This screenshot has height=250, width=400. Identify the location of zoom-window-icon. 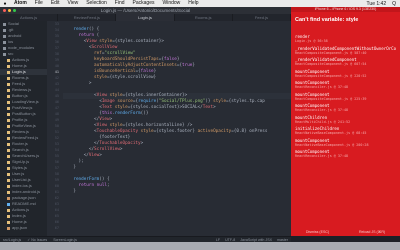
(14, 10).